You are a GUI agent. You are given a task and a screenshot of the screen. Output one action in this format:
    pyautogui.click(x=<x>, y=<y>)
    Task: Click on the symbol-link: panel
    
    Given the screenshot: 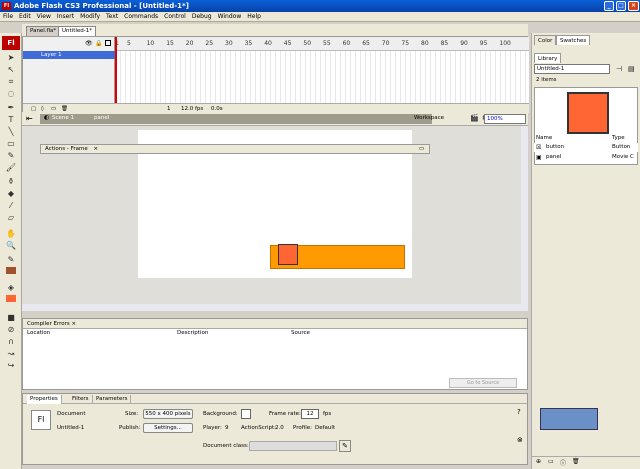 What is the action you would take?
    pyautogui.click(x=101, y=118)
    